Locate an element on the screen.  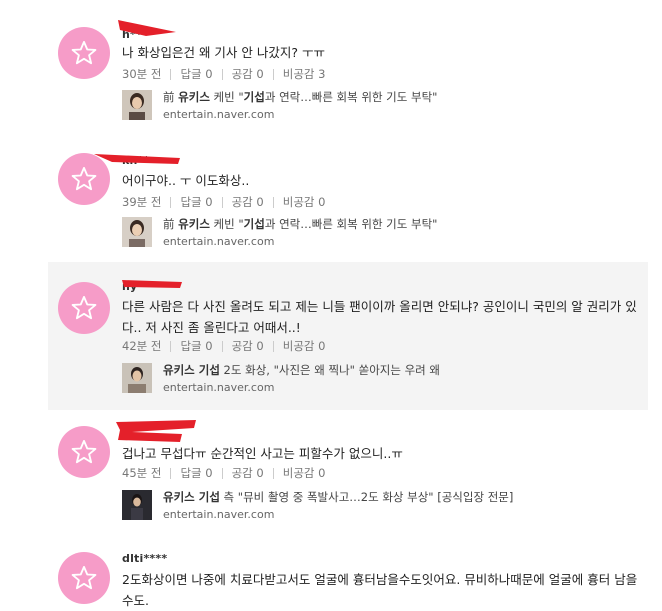
timestamp: 39분 전 is located at coordinates (142, 202).